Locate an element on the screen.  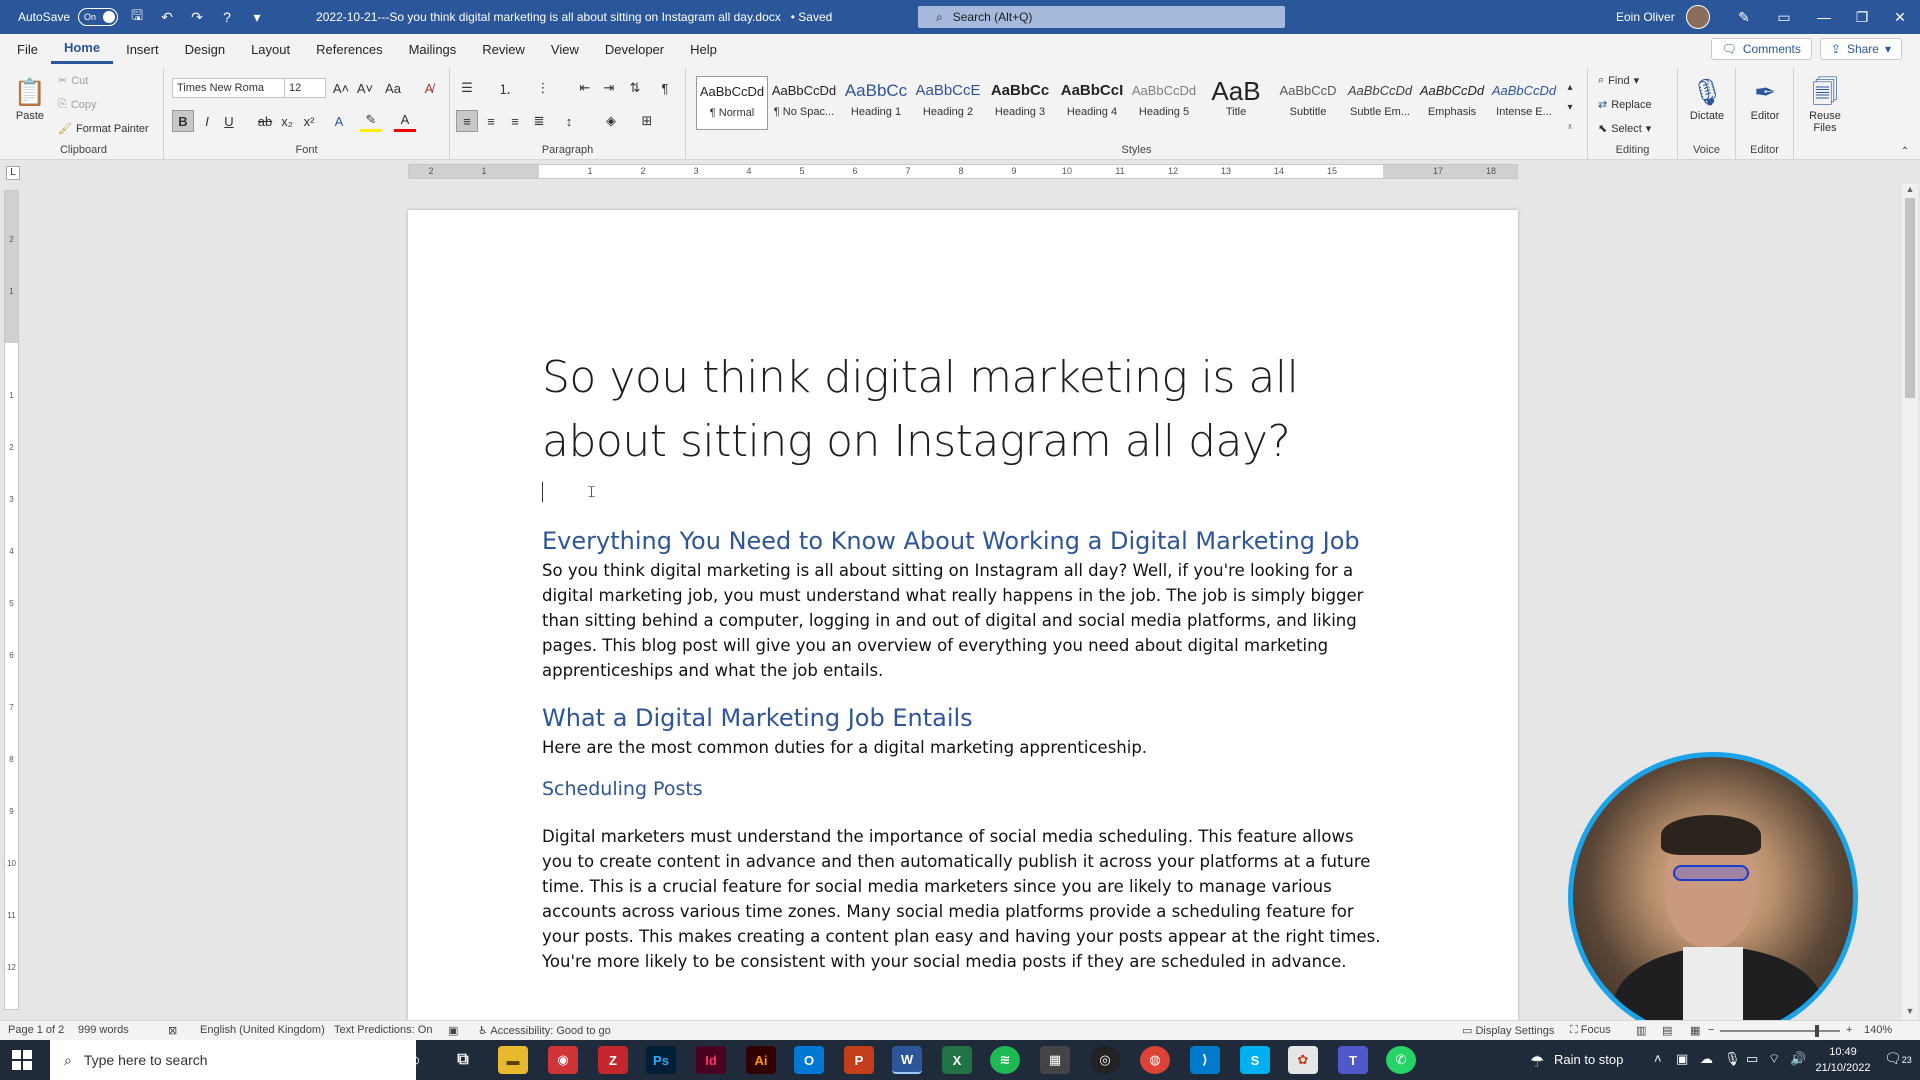
app-red-icon: ◉ is located at coordinates (563, 1060).